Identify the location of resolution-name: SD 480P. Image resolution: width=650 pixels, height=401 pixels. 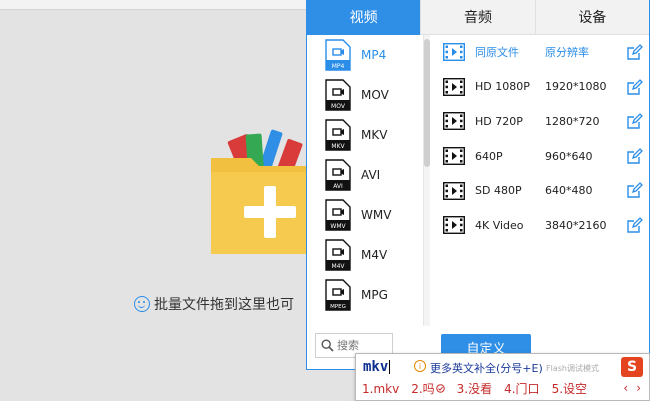
(498, 191).